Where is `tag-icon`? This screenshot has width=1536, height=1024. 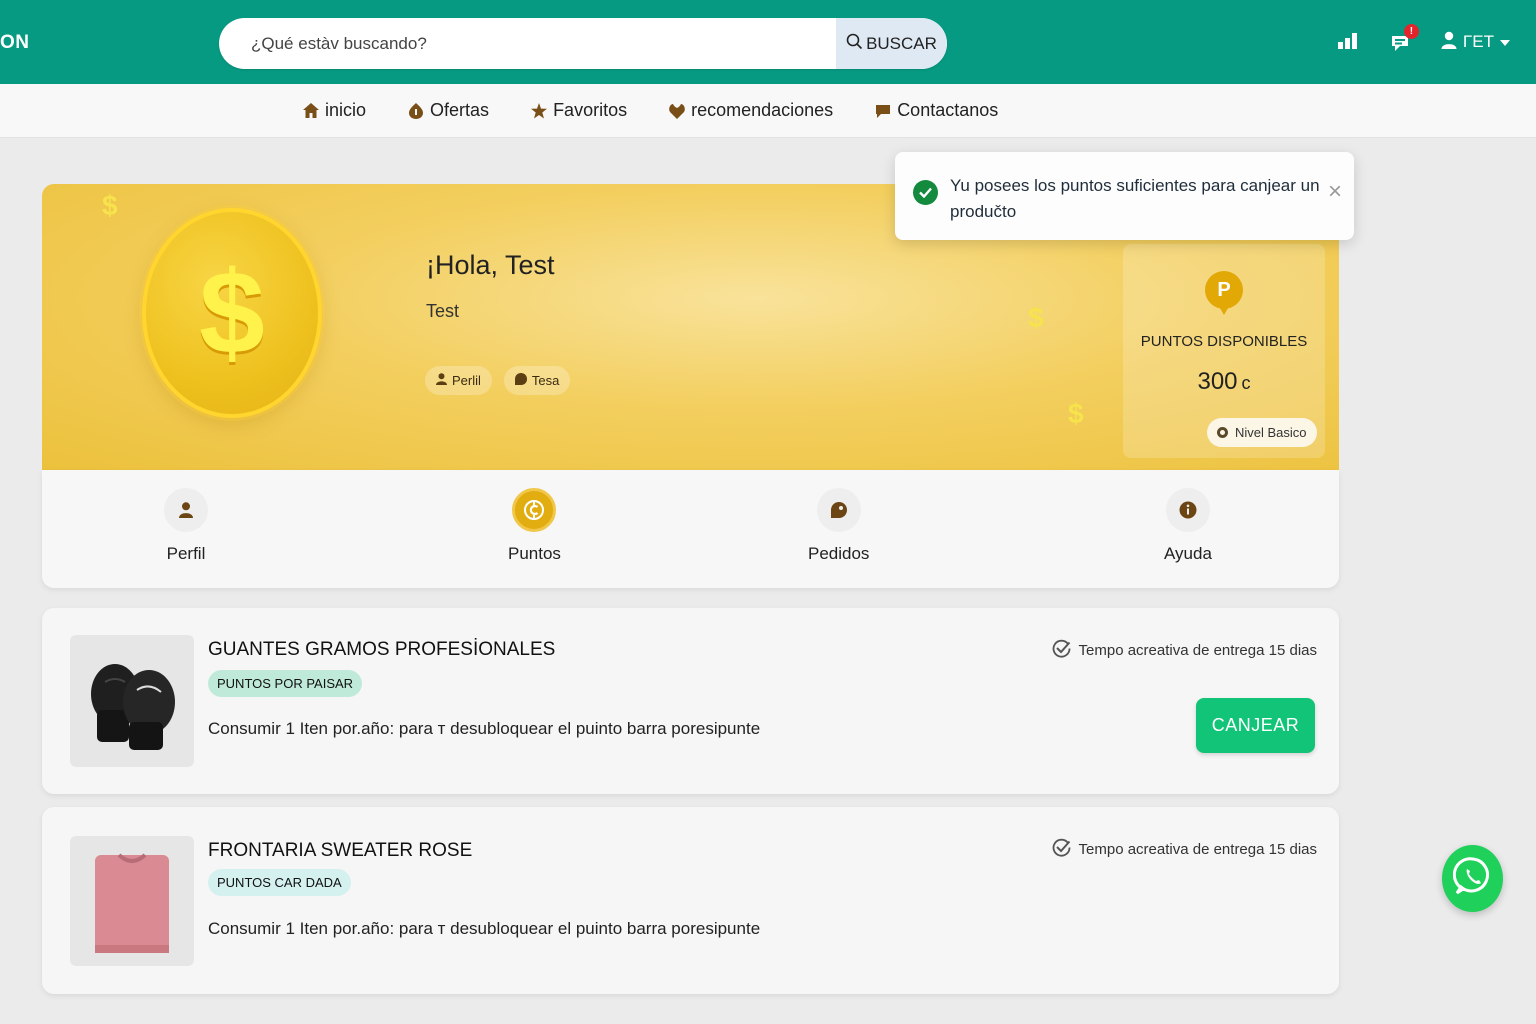 tag-icon is located at coordinates (520, 380).